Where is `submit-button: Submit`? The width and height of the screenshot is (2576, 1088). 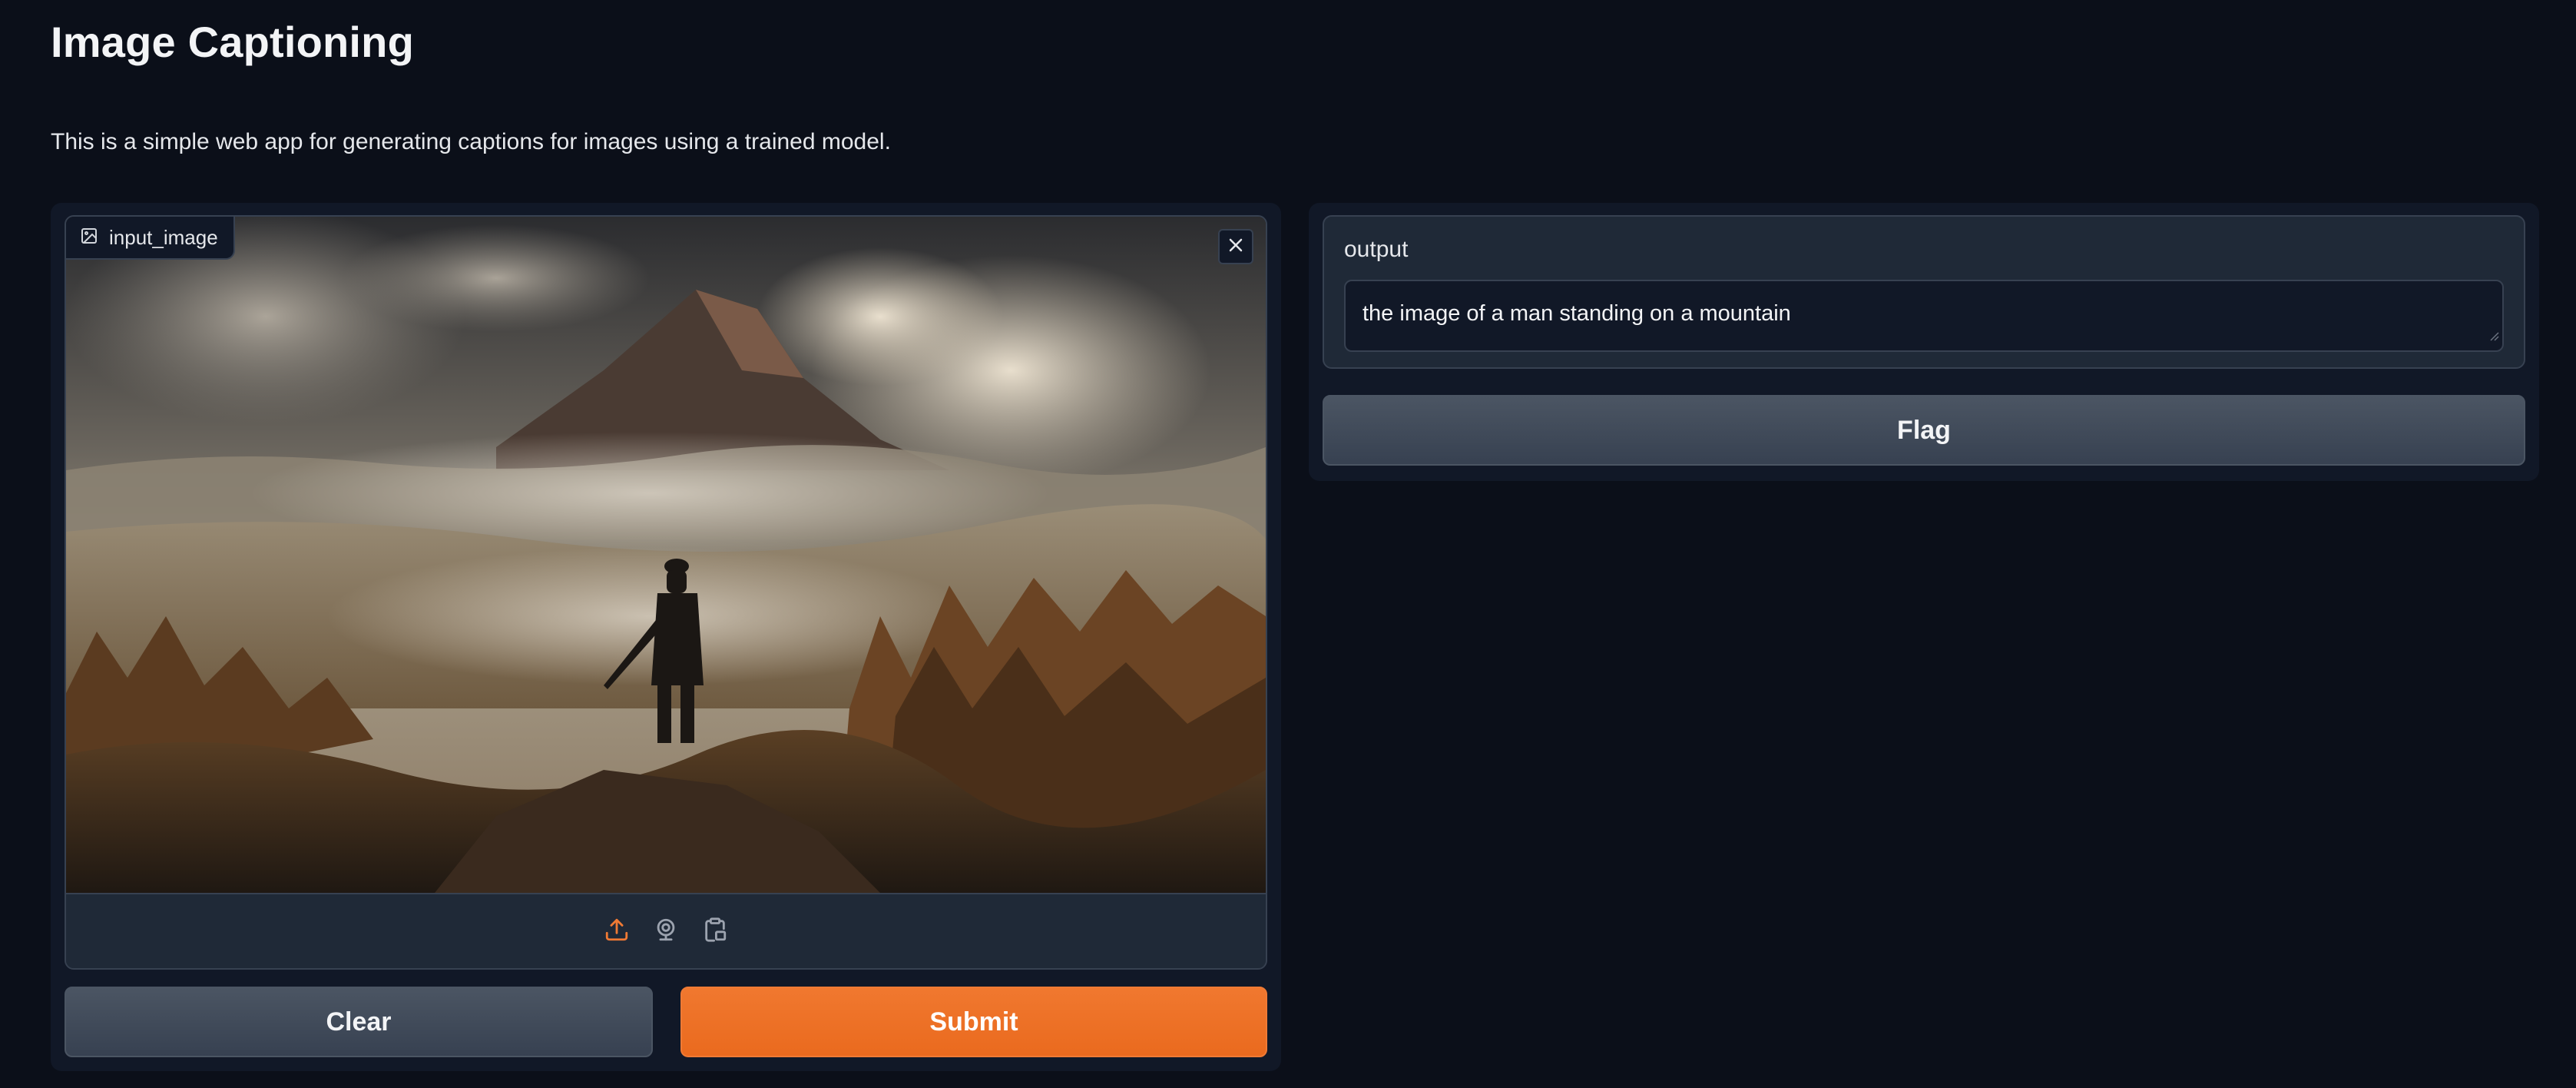 submit-button: Submit is located at coordinates (973, 1022).